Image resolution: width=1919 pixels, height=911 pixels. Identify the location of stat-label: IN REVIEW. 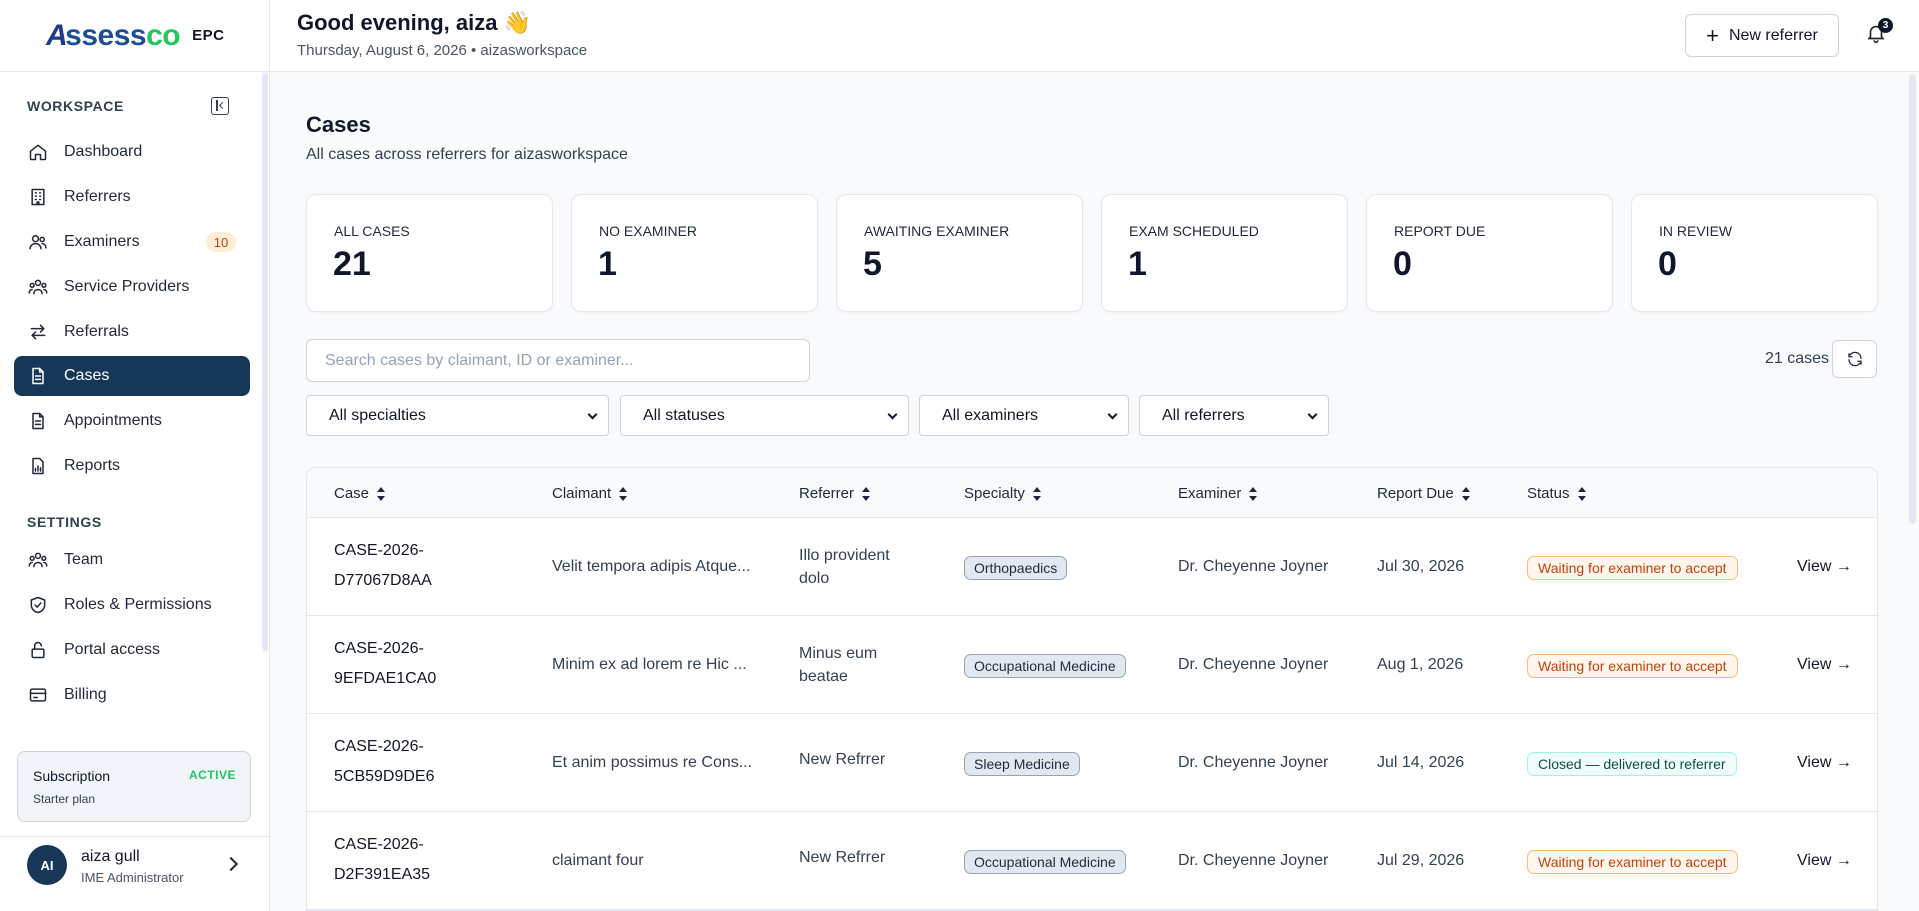
(1696, 231).